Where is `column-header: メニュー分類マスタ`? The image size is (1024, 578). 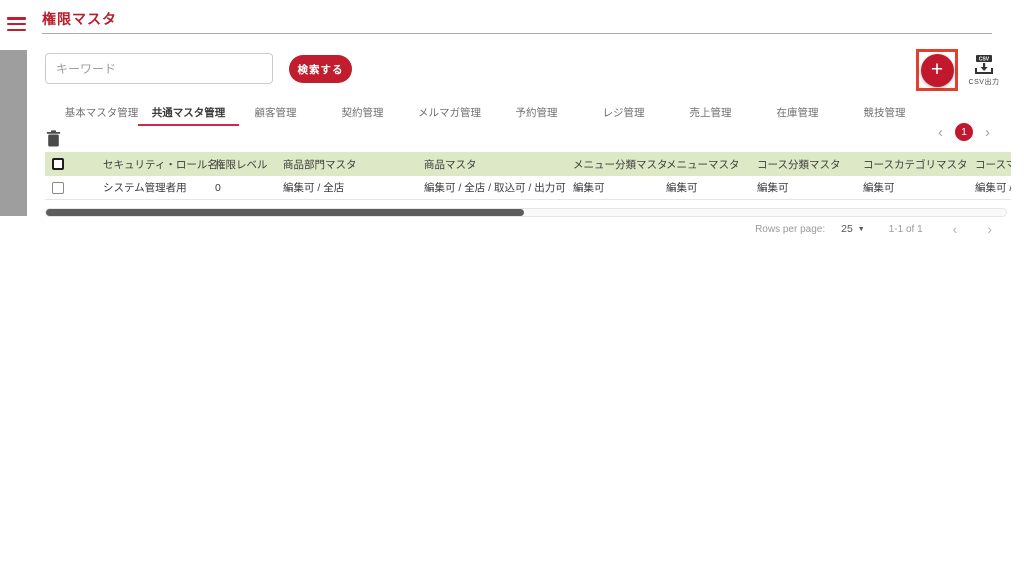
column-header: メニュー分類マスタ is located at coordinates (620, 164).